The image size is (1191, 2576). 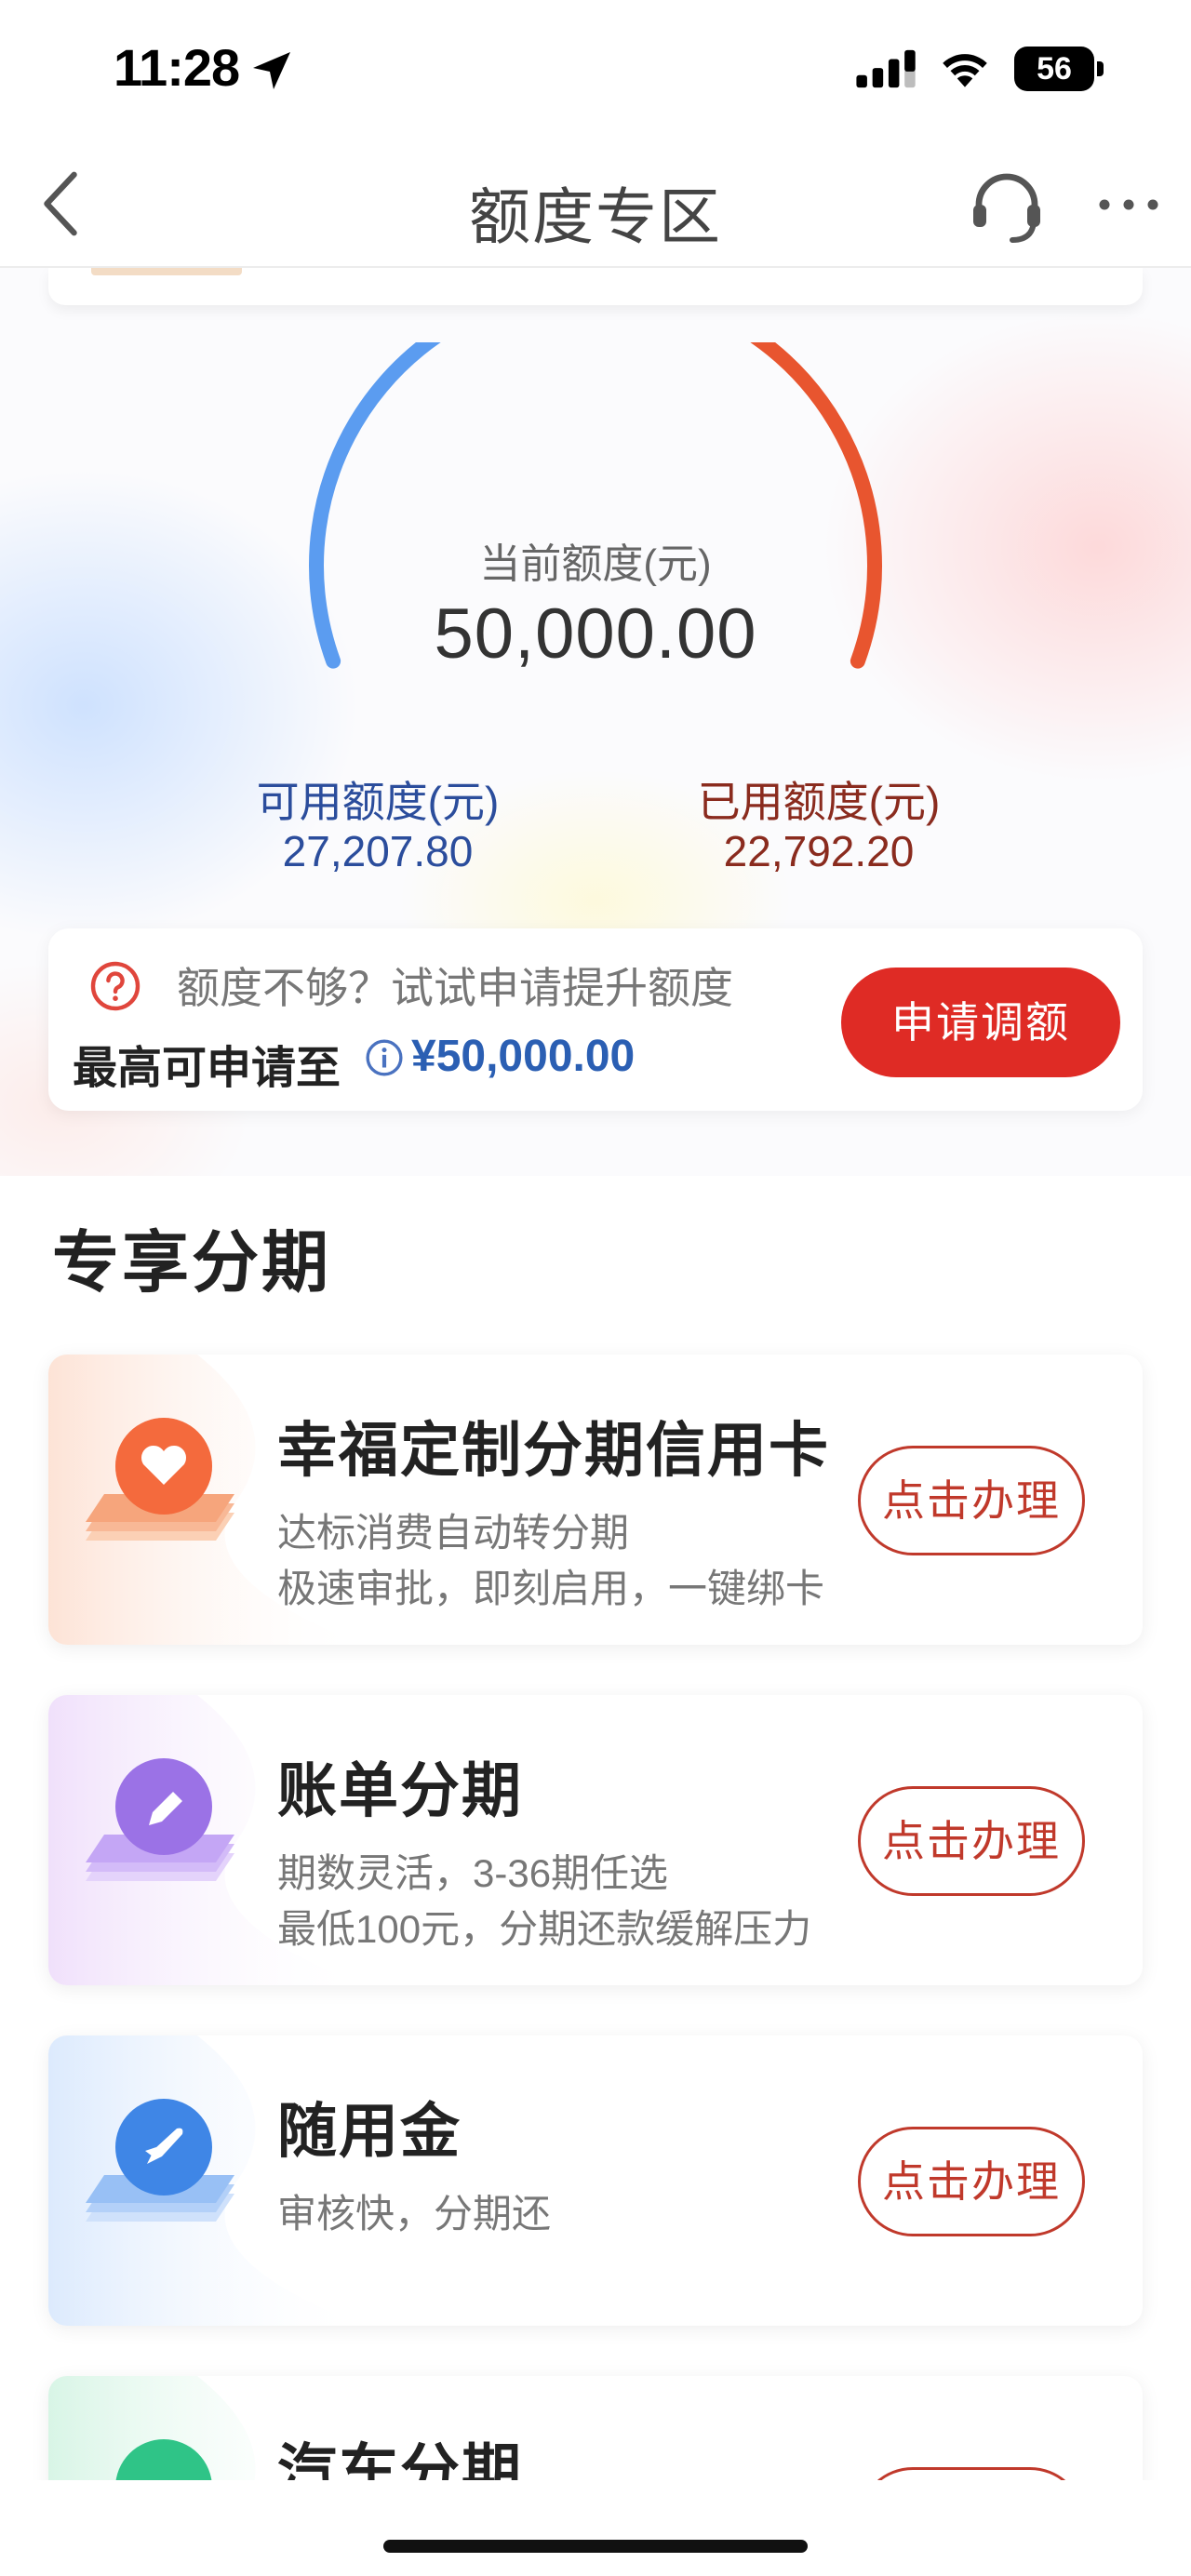 I want to click on home-indicator-bar, so click(x=595, y=2546).